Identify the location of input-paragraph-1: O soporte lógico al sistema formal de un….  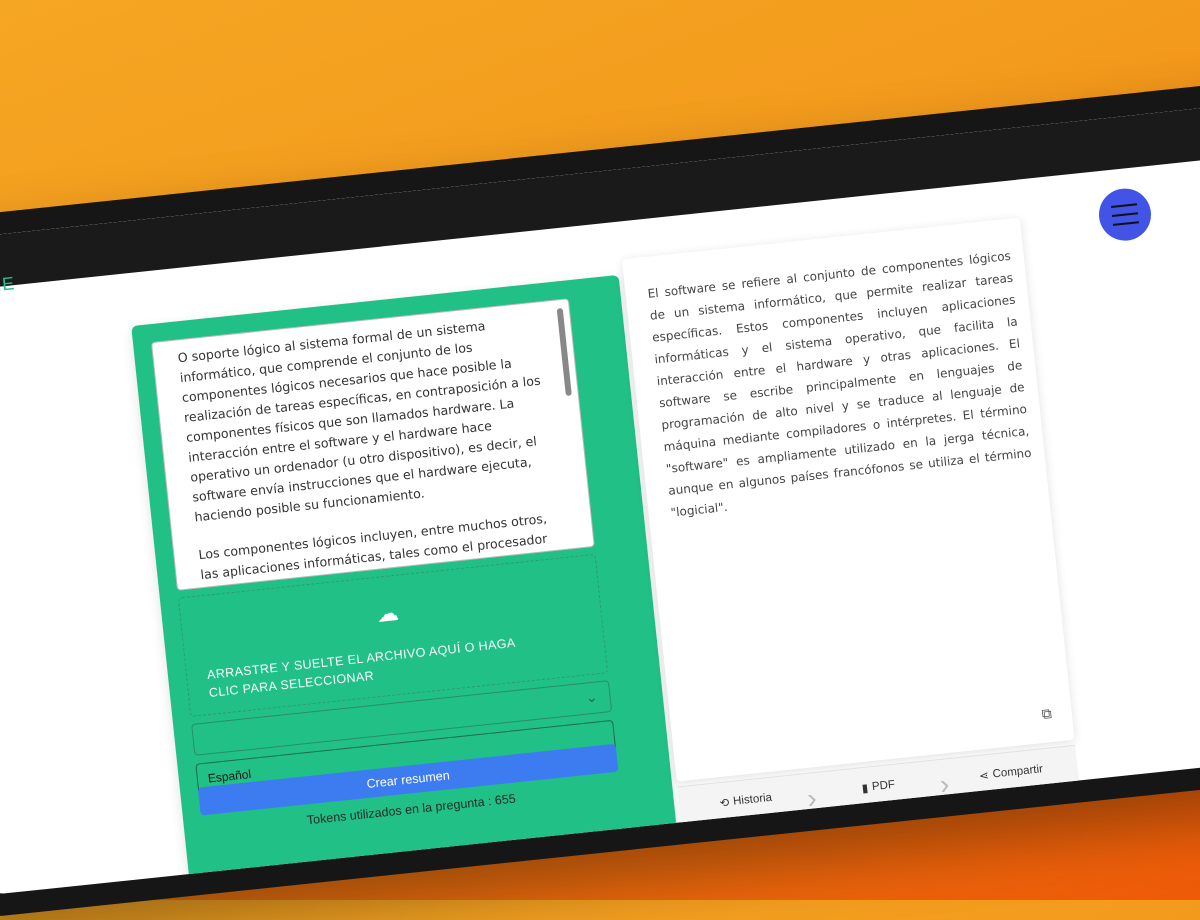
(359, 421).